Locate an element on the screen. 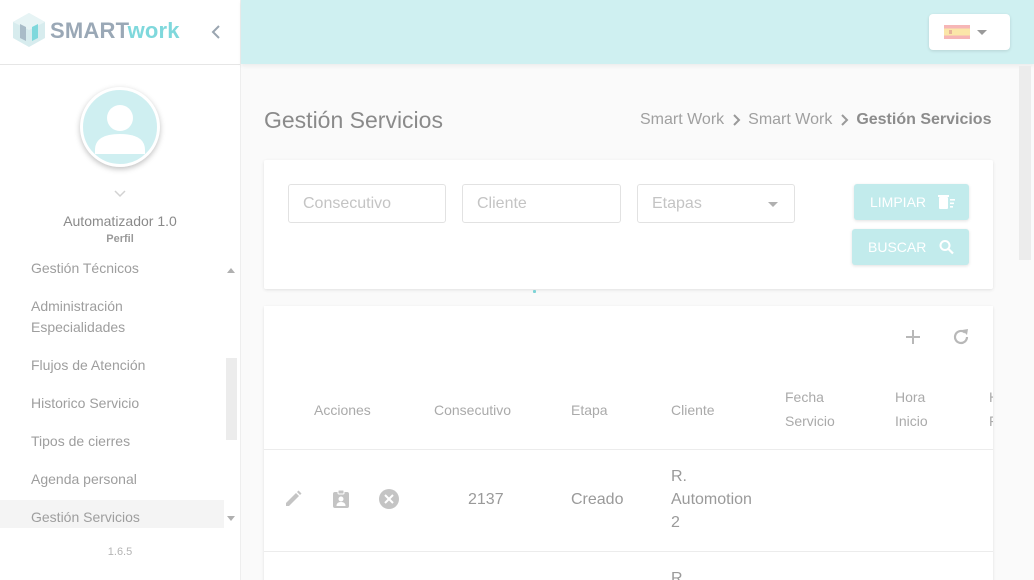  search-button: BUSCAR is located at coordinates (910, 247).